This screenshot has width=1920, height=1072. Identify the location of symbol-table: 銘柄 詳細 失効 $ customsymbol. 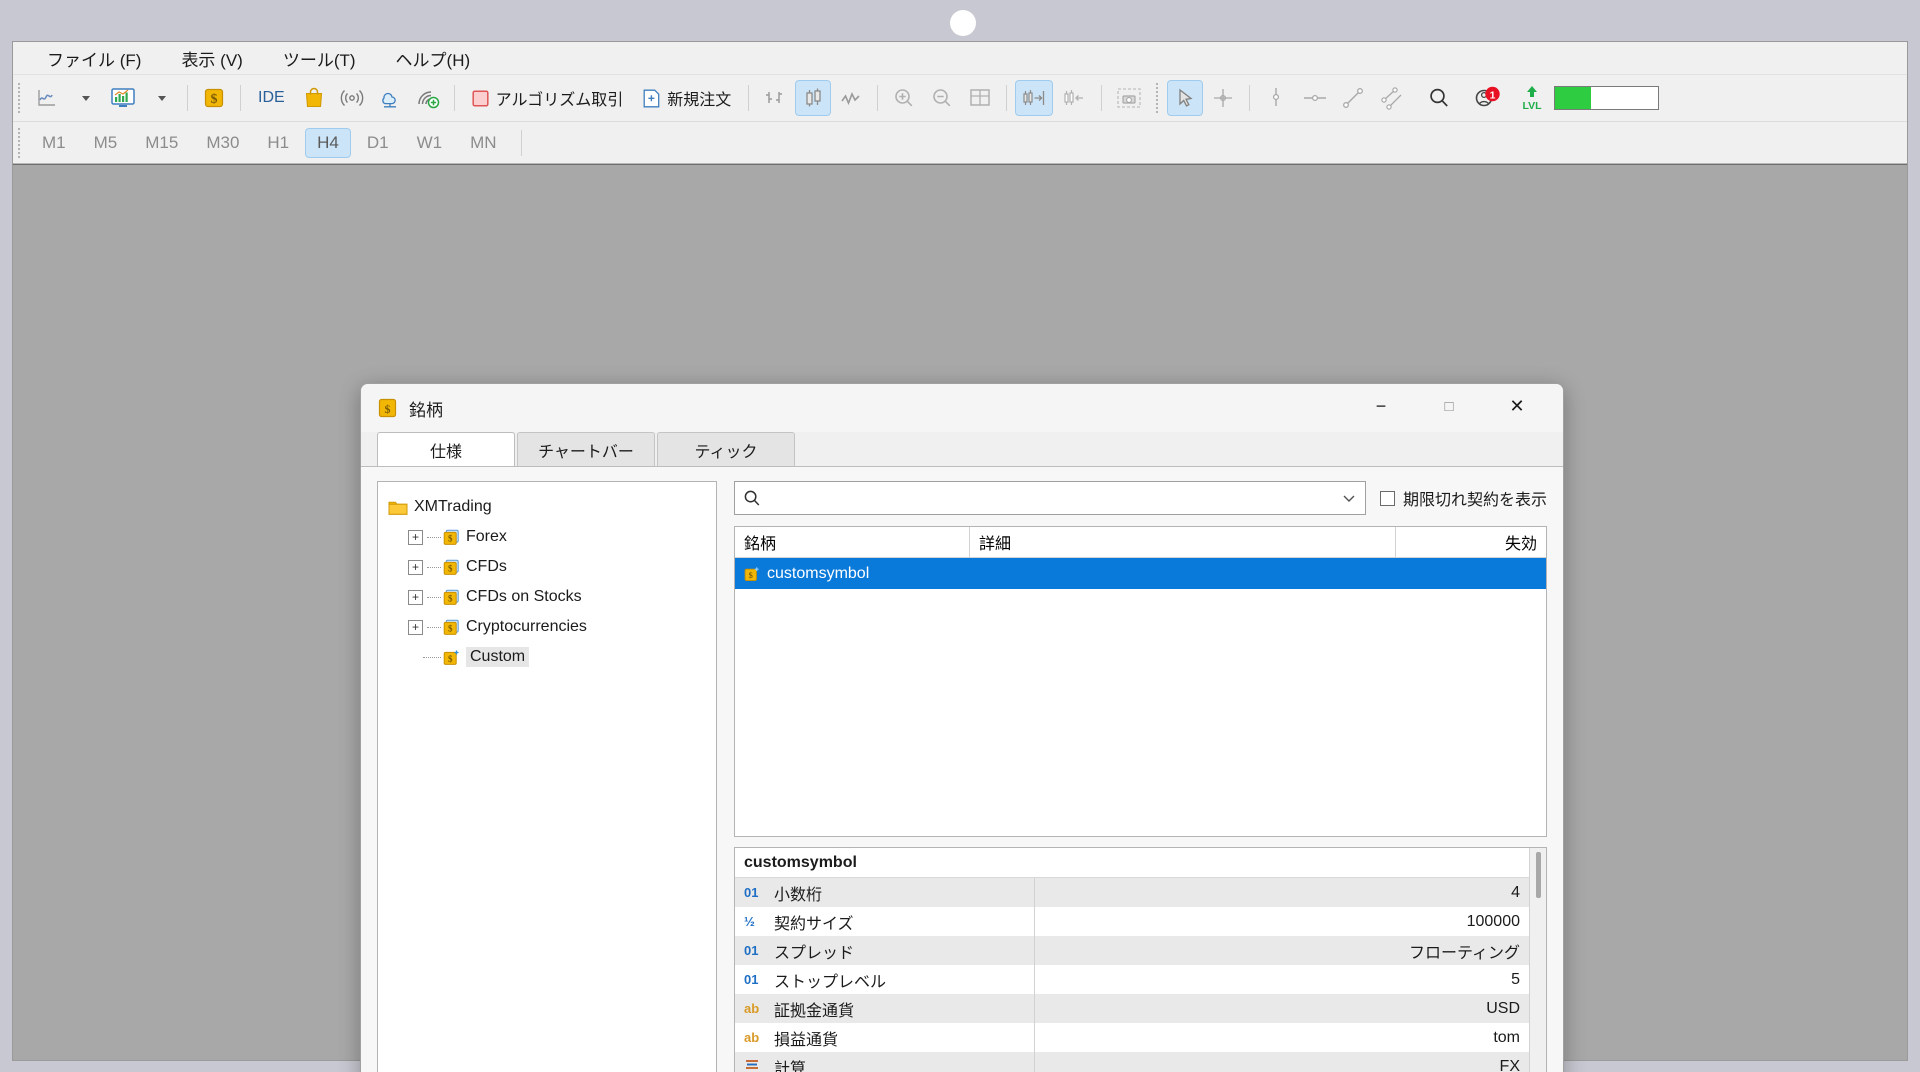
(1140, 681).